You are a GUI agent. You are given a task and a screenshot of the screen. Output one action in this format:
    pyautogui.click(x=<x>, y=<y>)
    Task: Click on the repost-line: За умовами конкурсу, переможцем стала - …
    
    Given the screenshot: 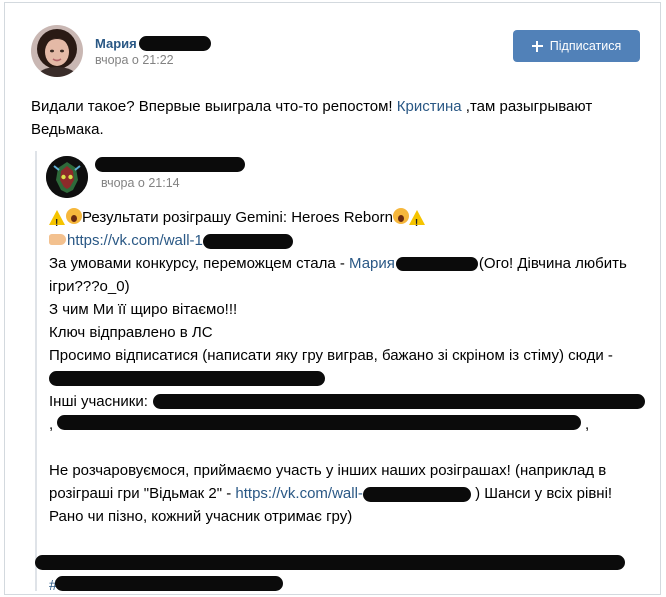 What is the action you would take?
    pyautogui.click(x=344, y=263)
    